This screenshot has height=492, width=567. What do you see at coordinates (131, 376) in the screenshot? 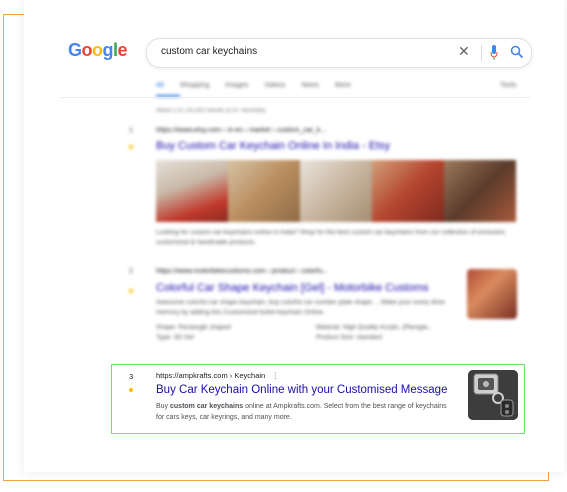
I see `result-rank: 3` at bounding box center [131, 376].